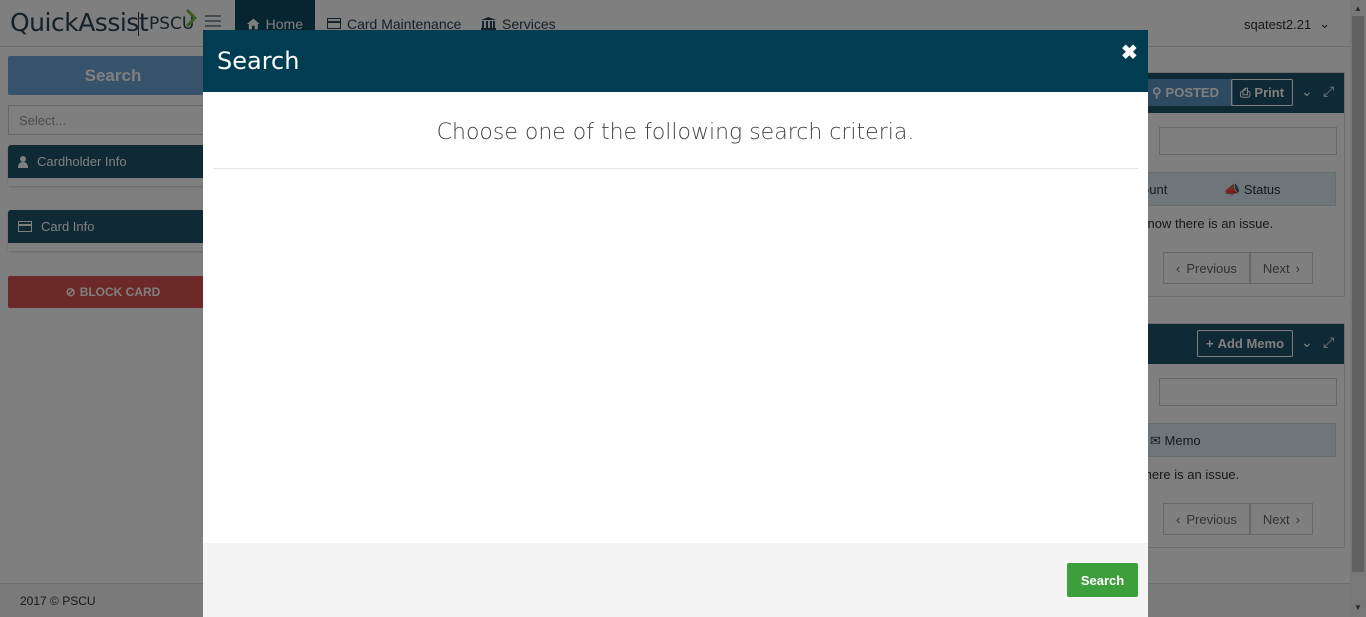 The width and height of the screenshot is (1366, 617). I want to click on modal-header: Search ✖, so click(675, 61).